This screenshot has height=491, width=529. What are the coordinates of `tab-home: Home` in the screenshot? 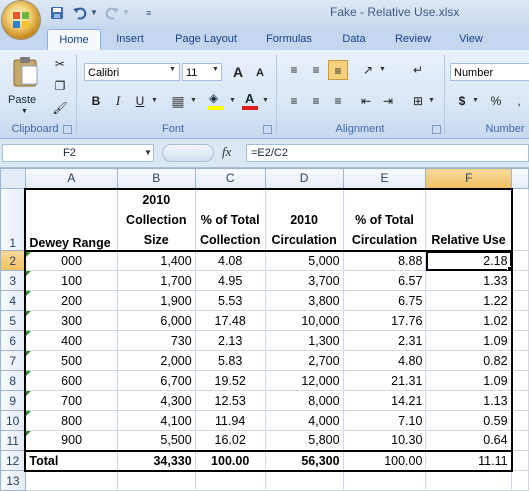 It's located at (74, 40).